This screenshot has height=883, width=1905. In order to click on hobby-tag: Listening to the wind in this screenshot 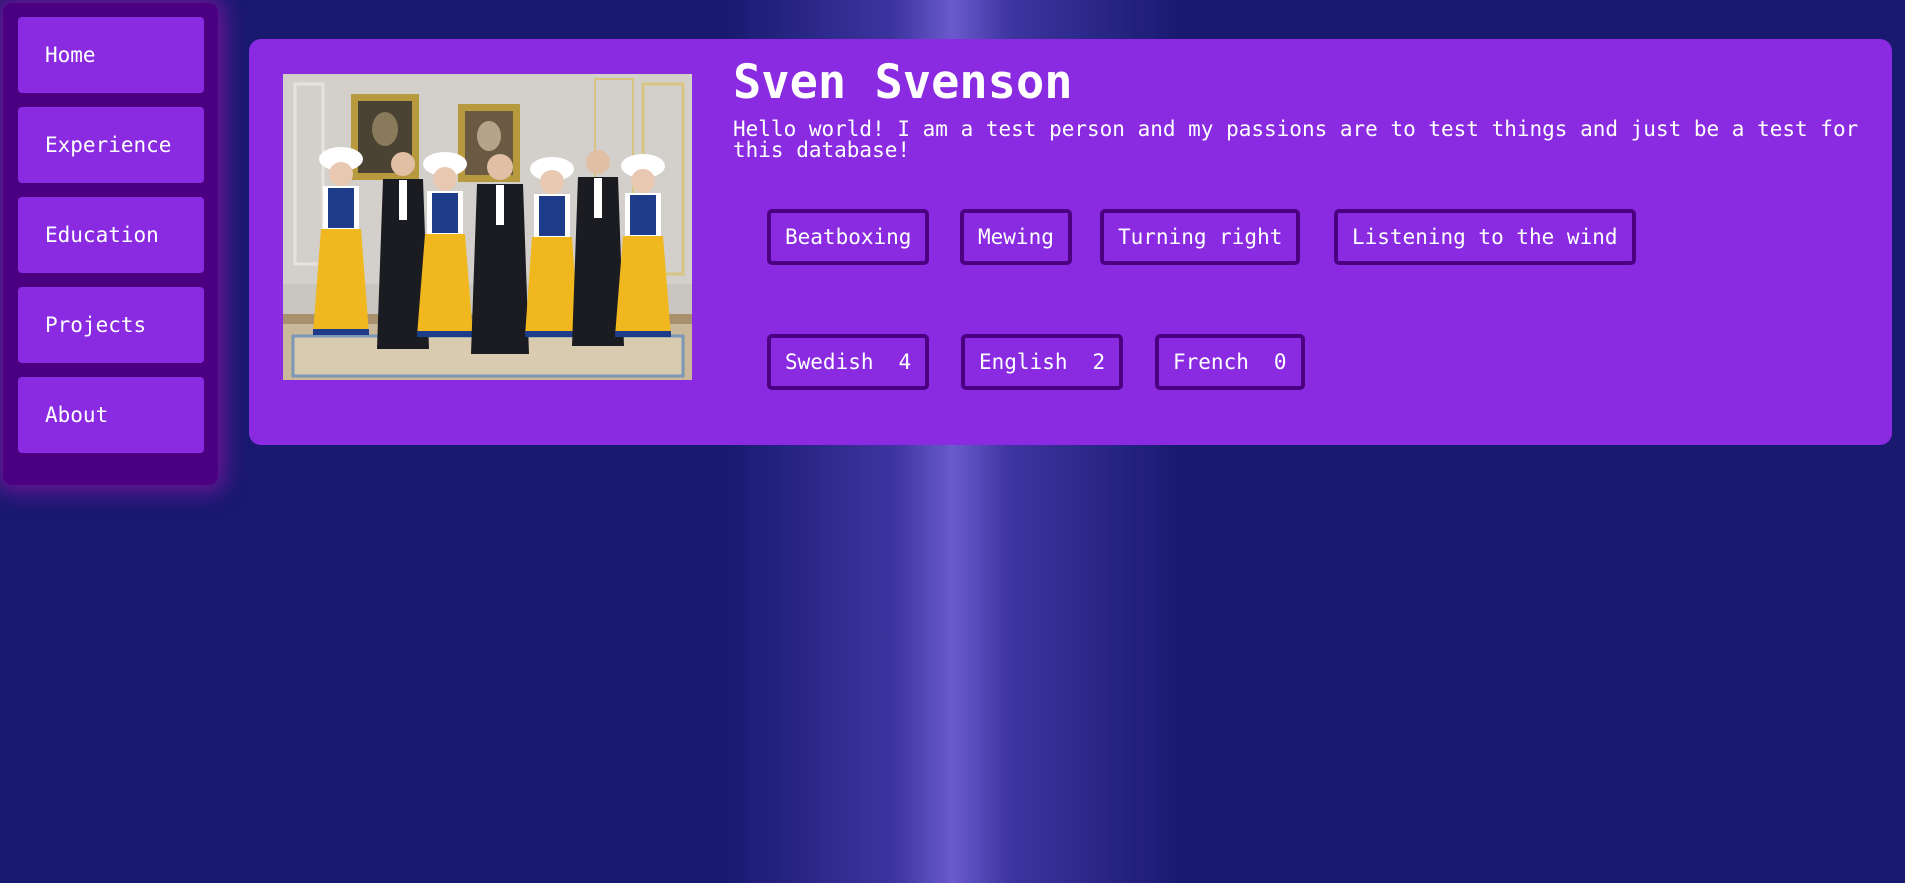, I will do `click(1485, 237)`.